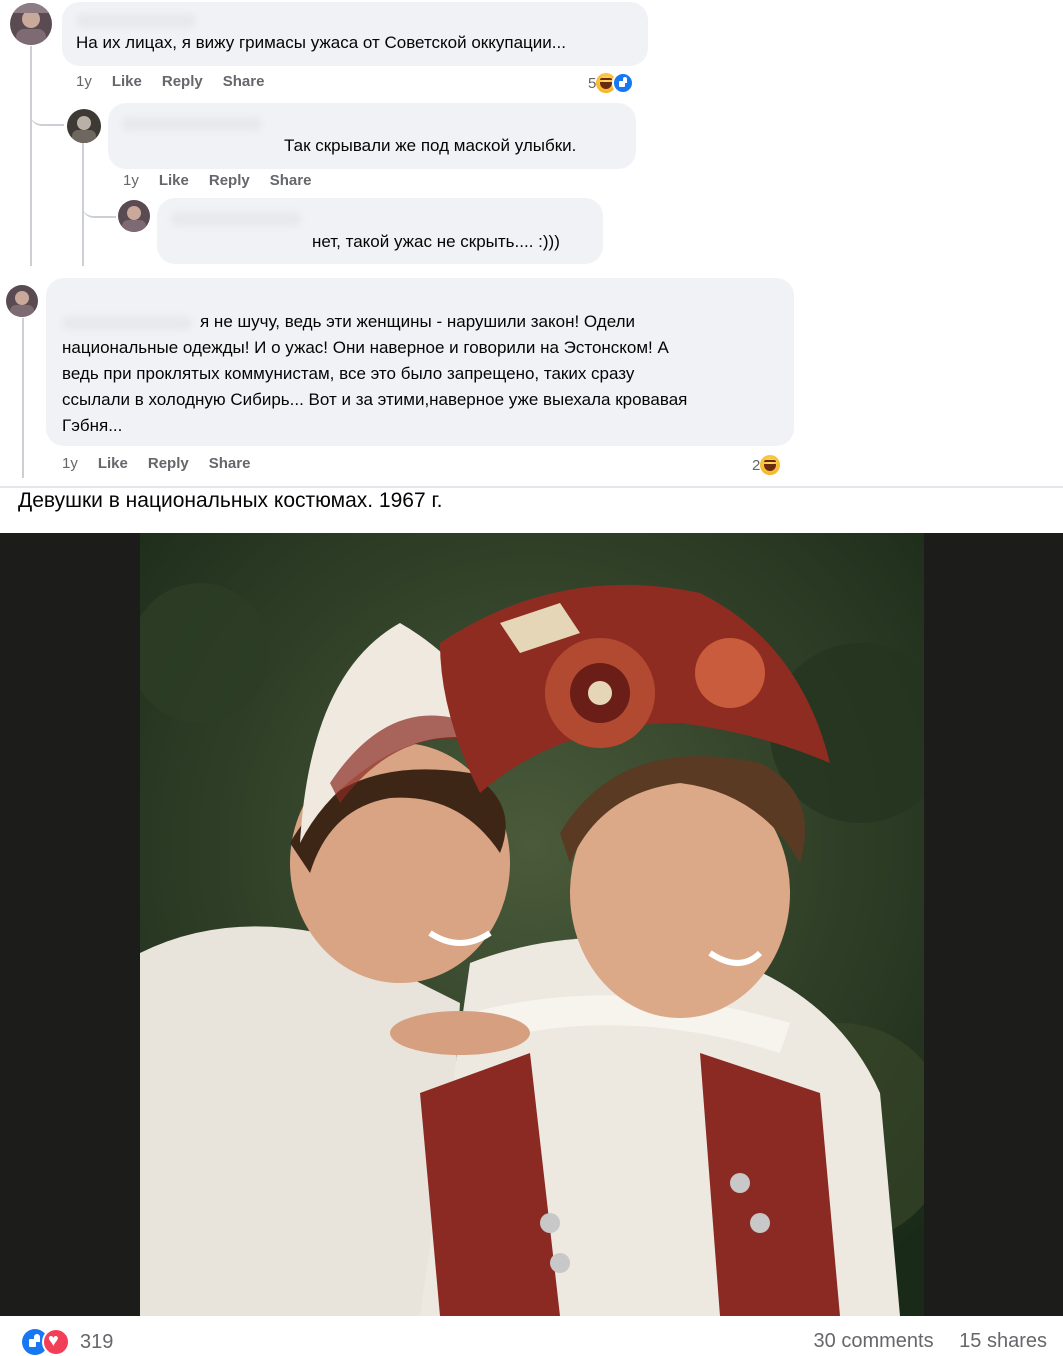 The width and height of the screenshot is (1063, 1356). Describe the element at coordinates (436, 241) in the screenshot. I see `reply-text: нет, такой ужас не скрыть.... :)))` at that location.